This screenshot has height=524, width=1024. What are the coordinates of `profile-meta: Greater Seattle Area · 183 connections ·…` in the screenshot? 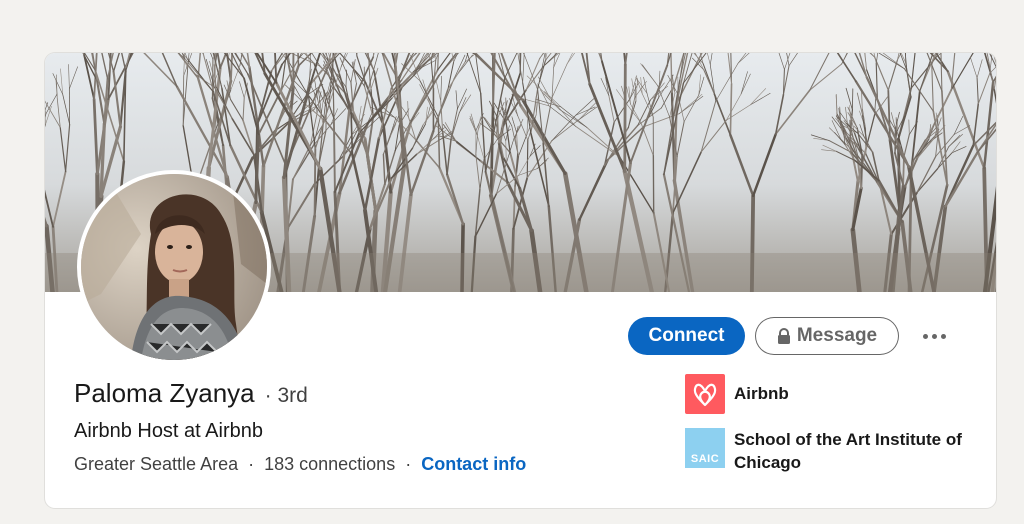 It's located at (300, 464).